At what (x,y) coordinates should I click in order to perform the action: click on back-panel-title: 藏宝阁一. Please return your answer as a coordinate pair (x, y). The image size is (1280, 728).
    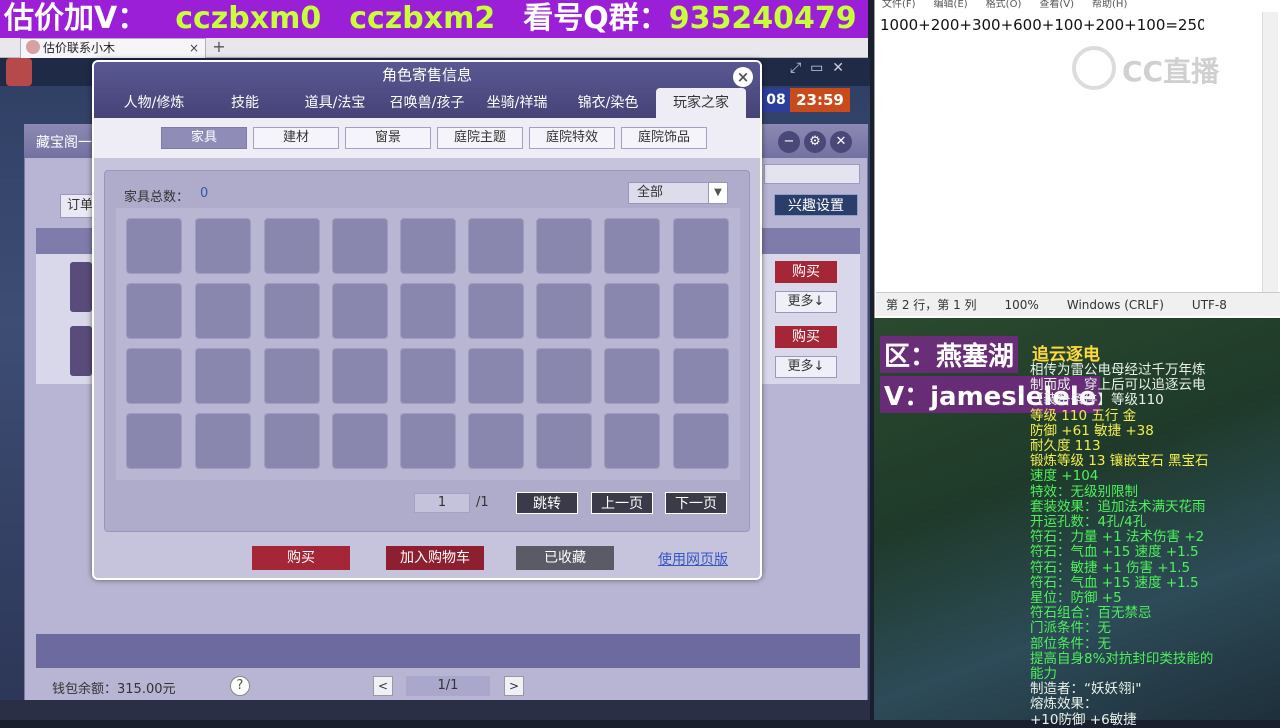
    Looking at the image, I should click on (64, 143).